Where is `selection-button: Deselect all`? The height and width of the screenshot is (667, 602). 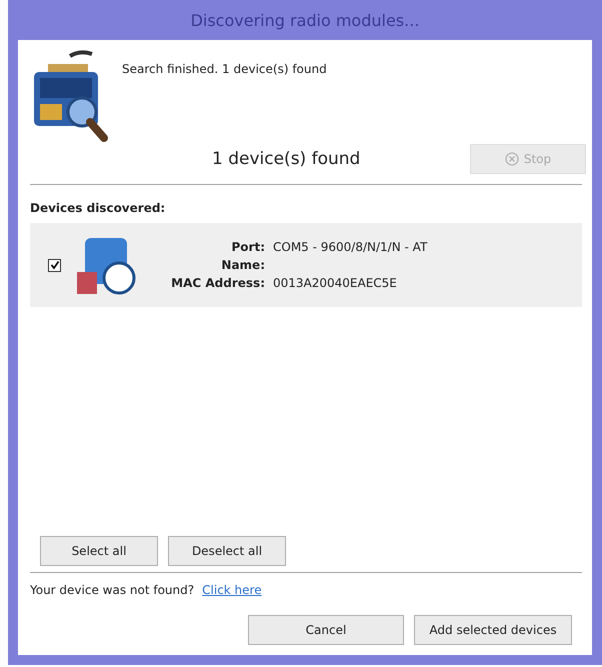 selection-button: Deselect all is located at coordinates (227, 551).